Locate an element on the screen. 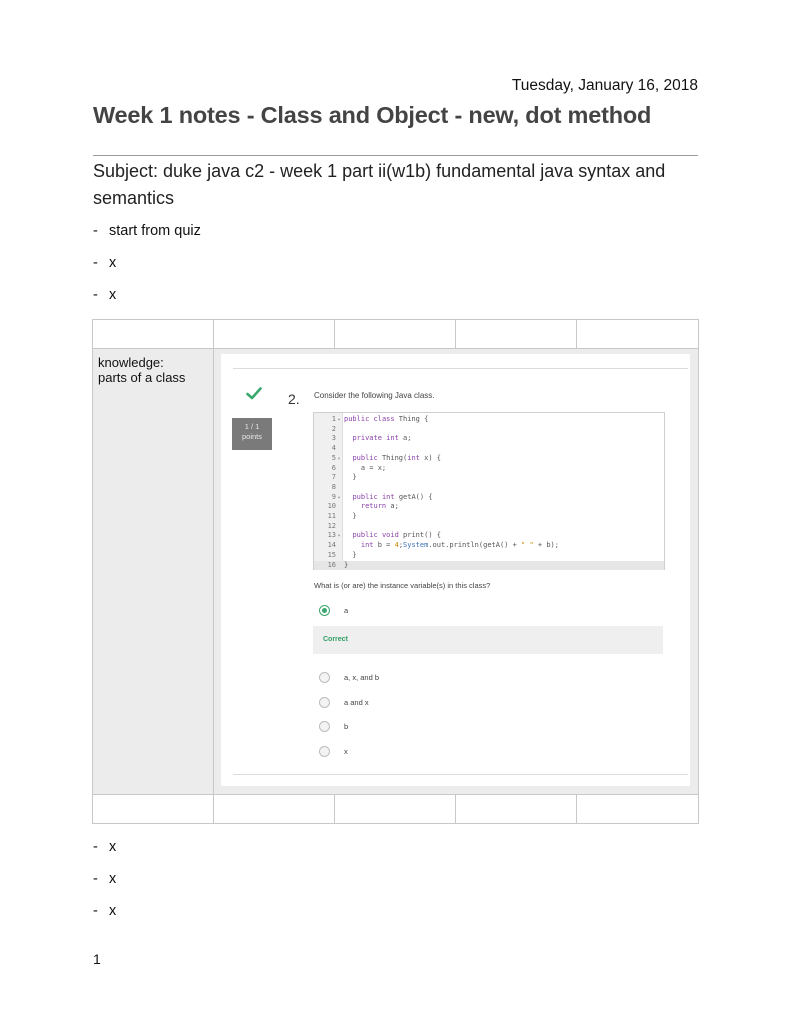  code-line: 13▾ public void print() { is located at coordinates (377, 536).